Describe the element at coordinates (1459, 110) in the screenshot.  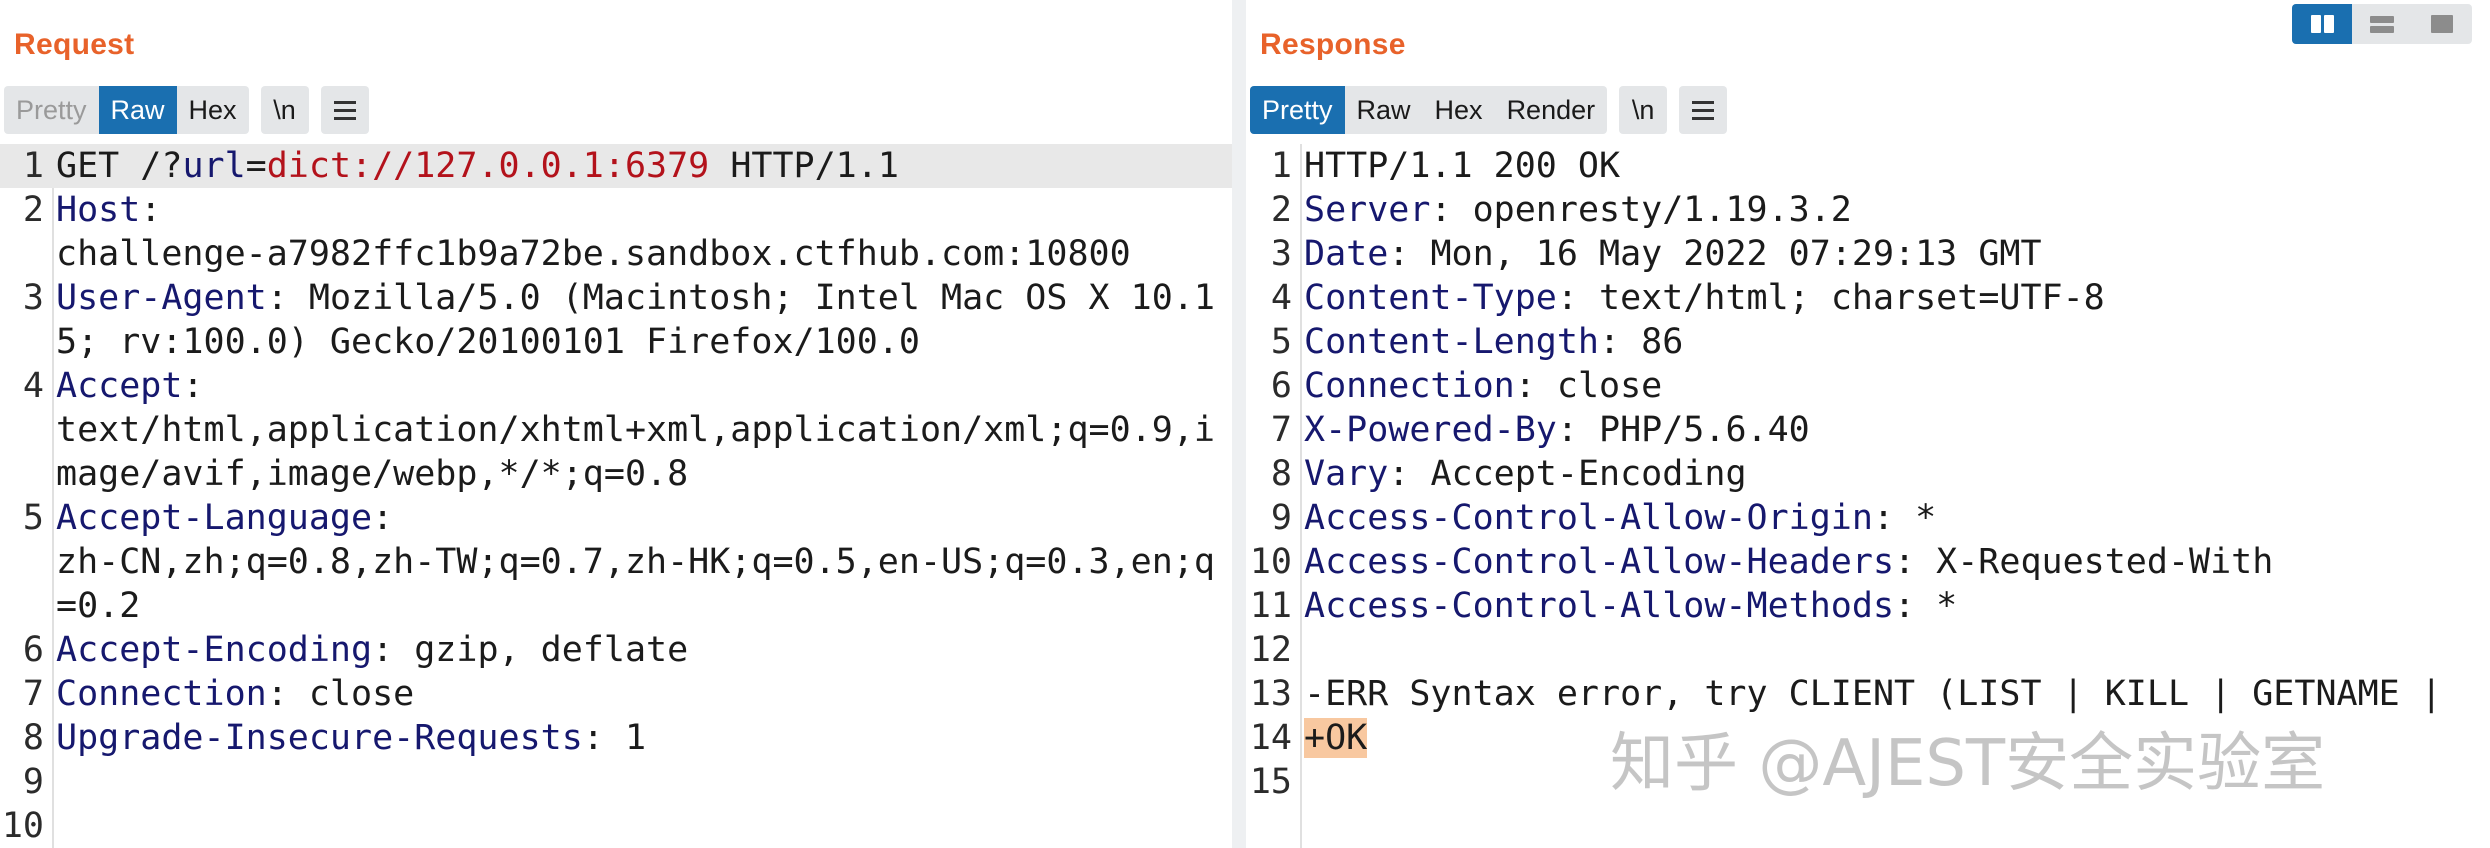
I see `response-tab-hex: Hex` at that location.